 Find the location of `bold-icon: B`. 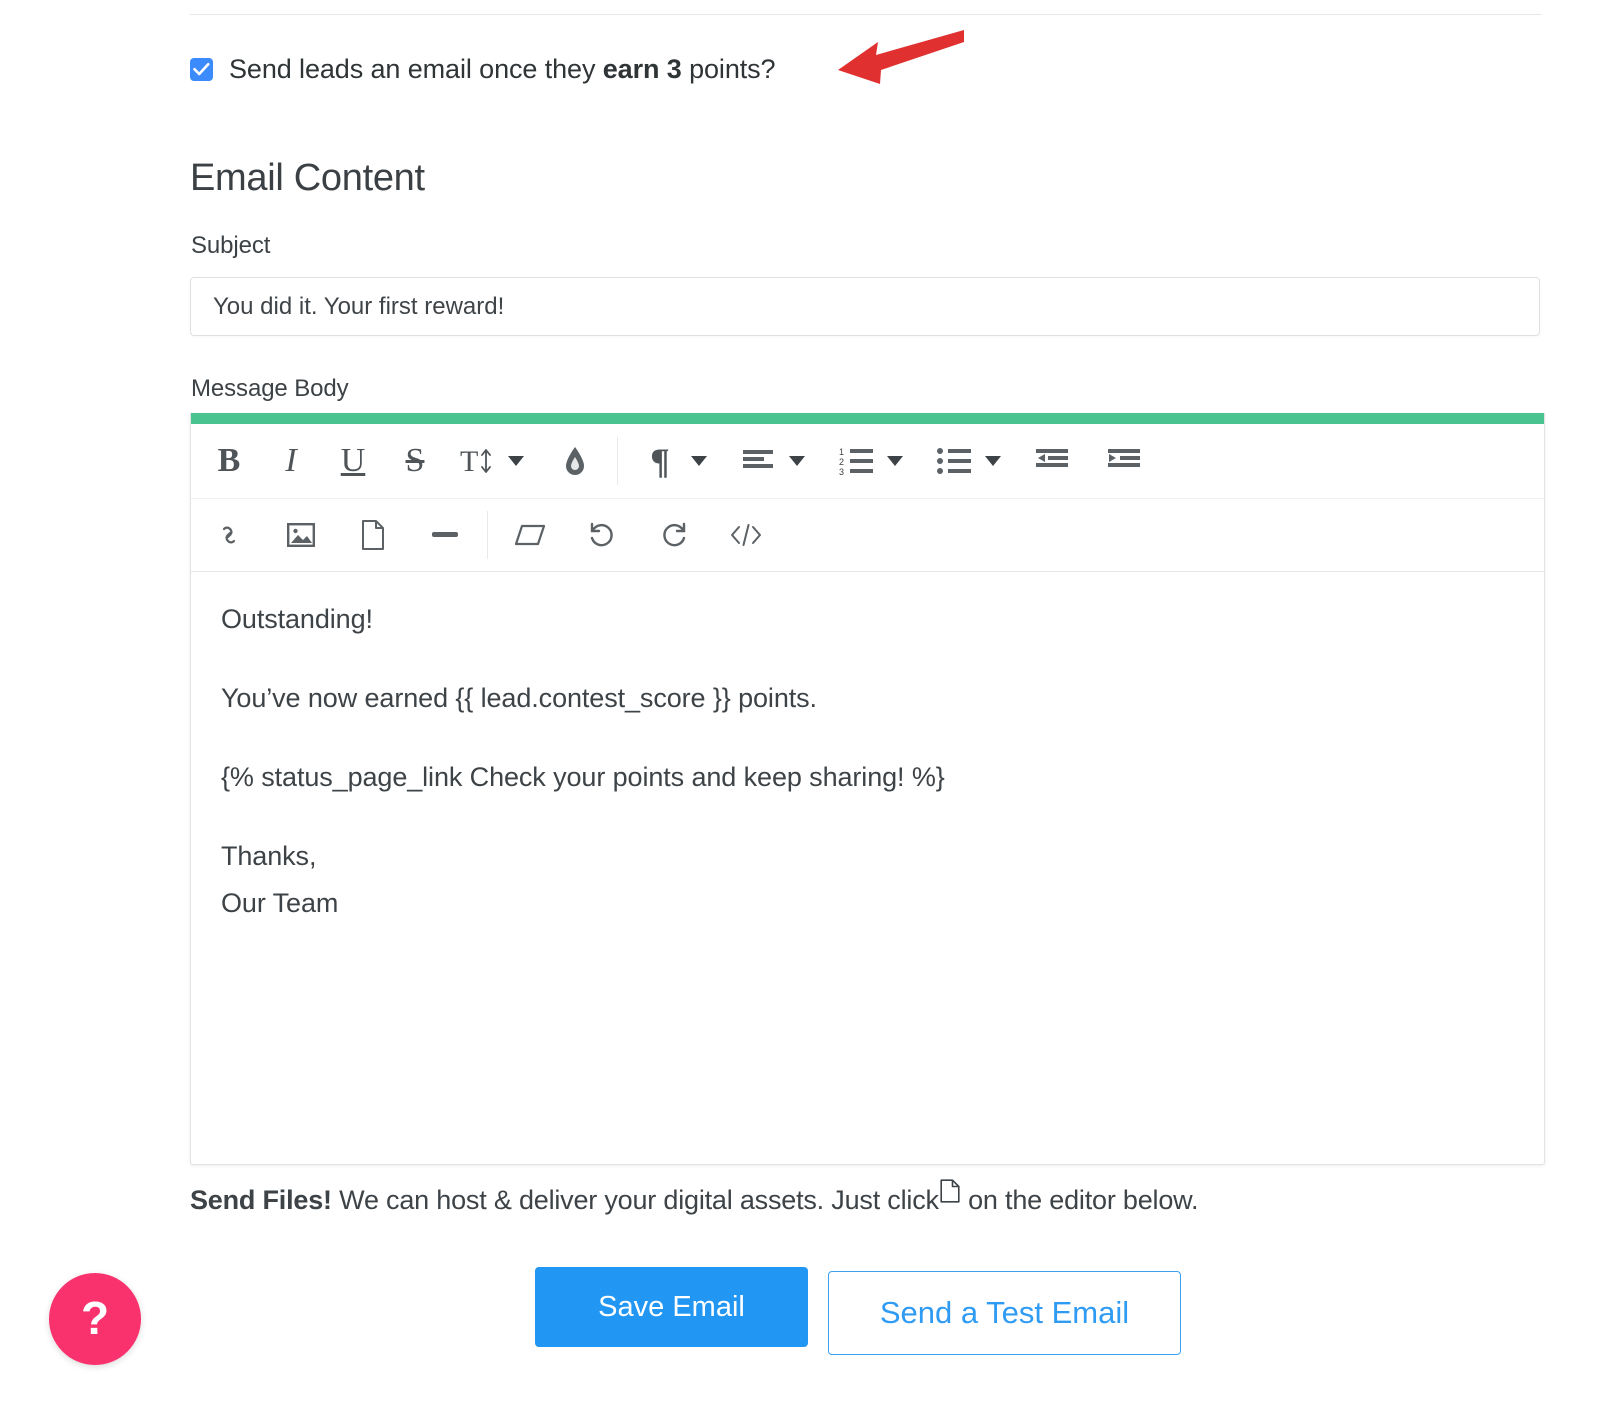

bold-icon: B is located at coordinates (229, 461).